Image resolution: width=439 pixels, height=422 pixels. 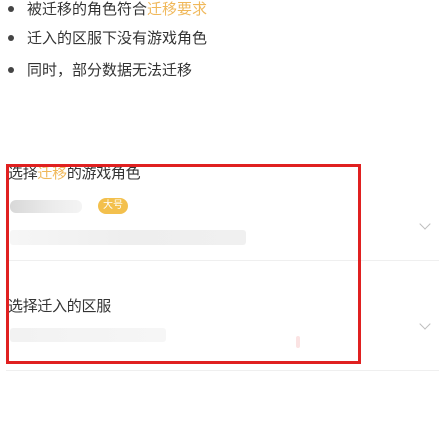 I want to click on select-server-title: 选择迁入的区服, so click(x=59, y=306).